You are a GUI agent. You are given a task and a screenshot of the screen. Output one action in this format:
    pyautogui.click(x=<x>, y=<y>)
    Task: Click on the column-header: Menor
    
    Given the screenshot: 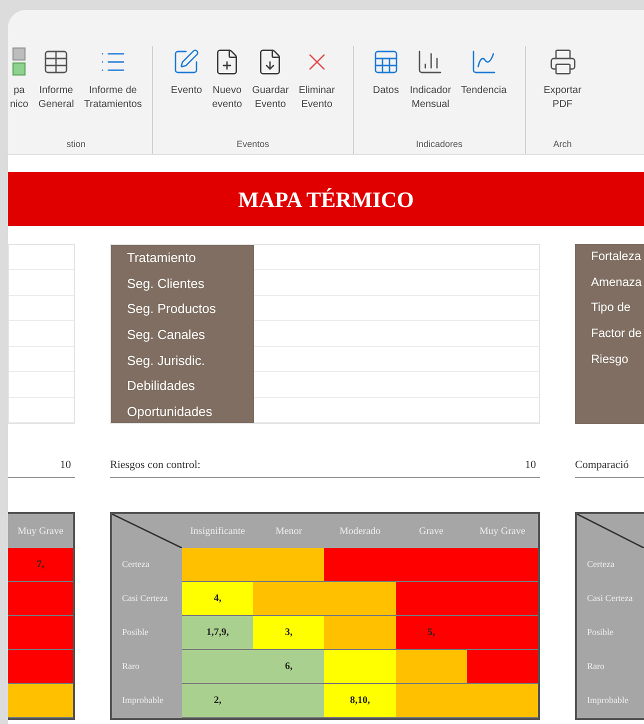 What is the action you would take?
    pyautogui.click(x=288, y=531)
    